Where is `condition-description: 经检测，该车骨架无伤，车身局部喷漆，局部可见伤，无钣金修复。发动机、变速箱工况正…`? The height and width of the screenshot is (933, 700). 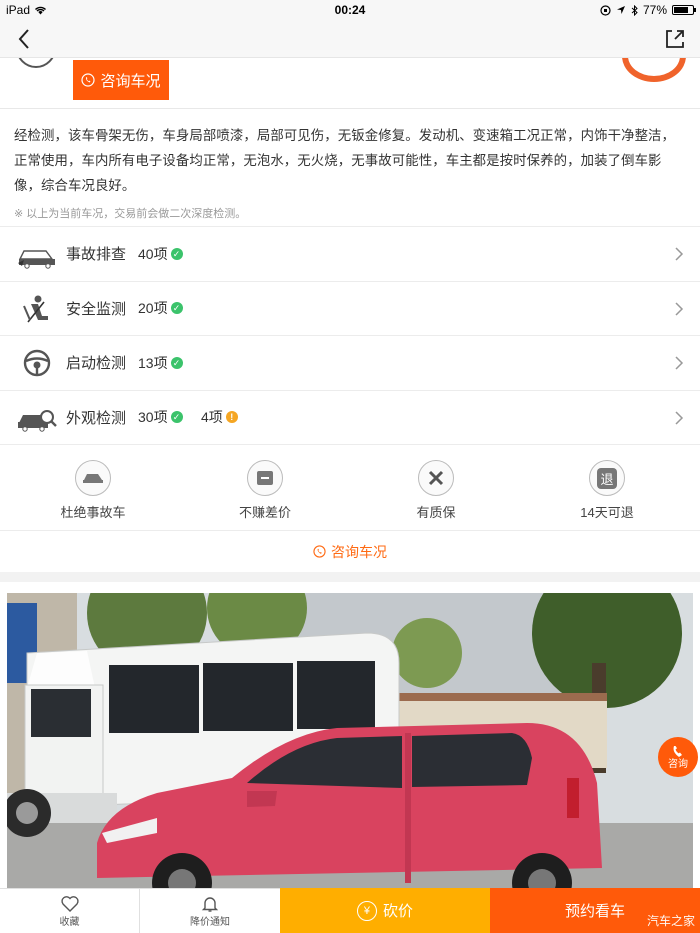
condition-description: 经检测，该车骨架无伤，车身局部喷漆，局部可见伤，无钣金修复。发动机、变速箱工况正… is located at coordinates (350, 167).